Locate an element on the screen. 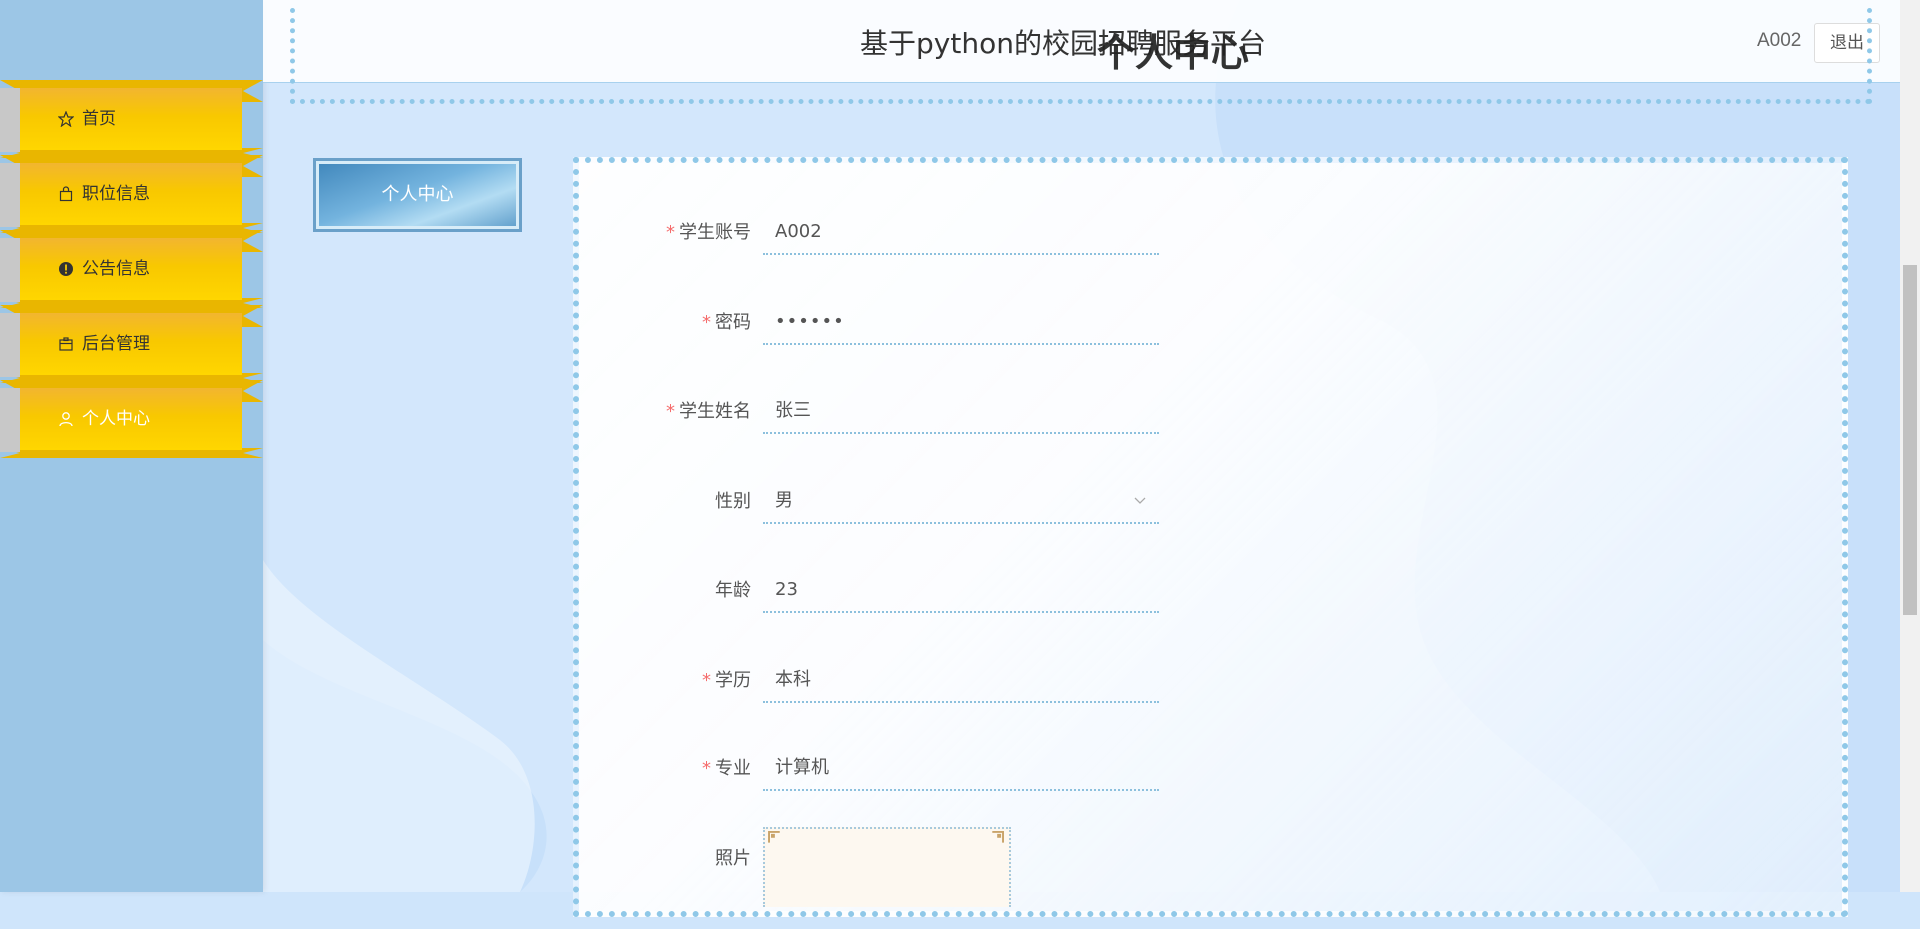 The height and width of the screenshot is (929, 1920). form-row-name: * 学生姓名 张三 is located at coordinates (1029, 412).